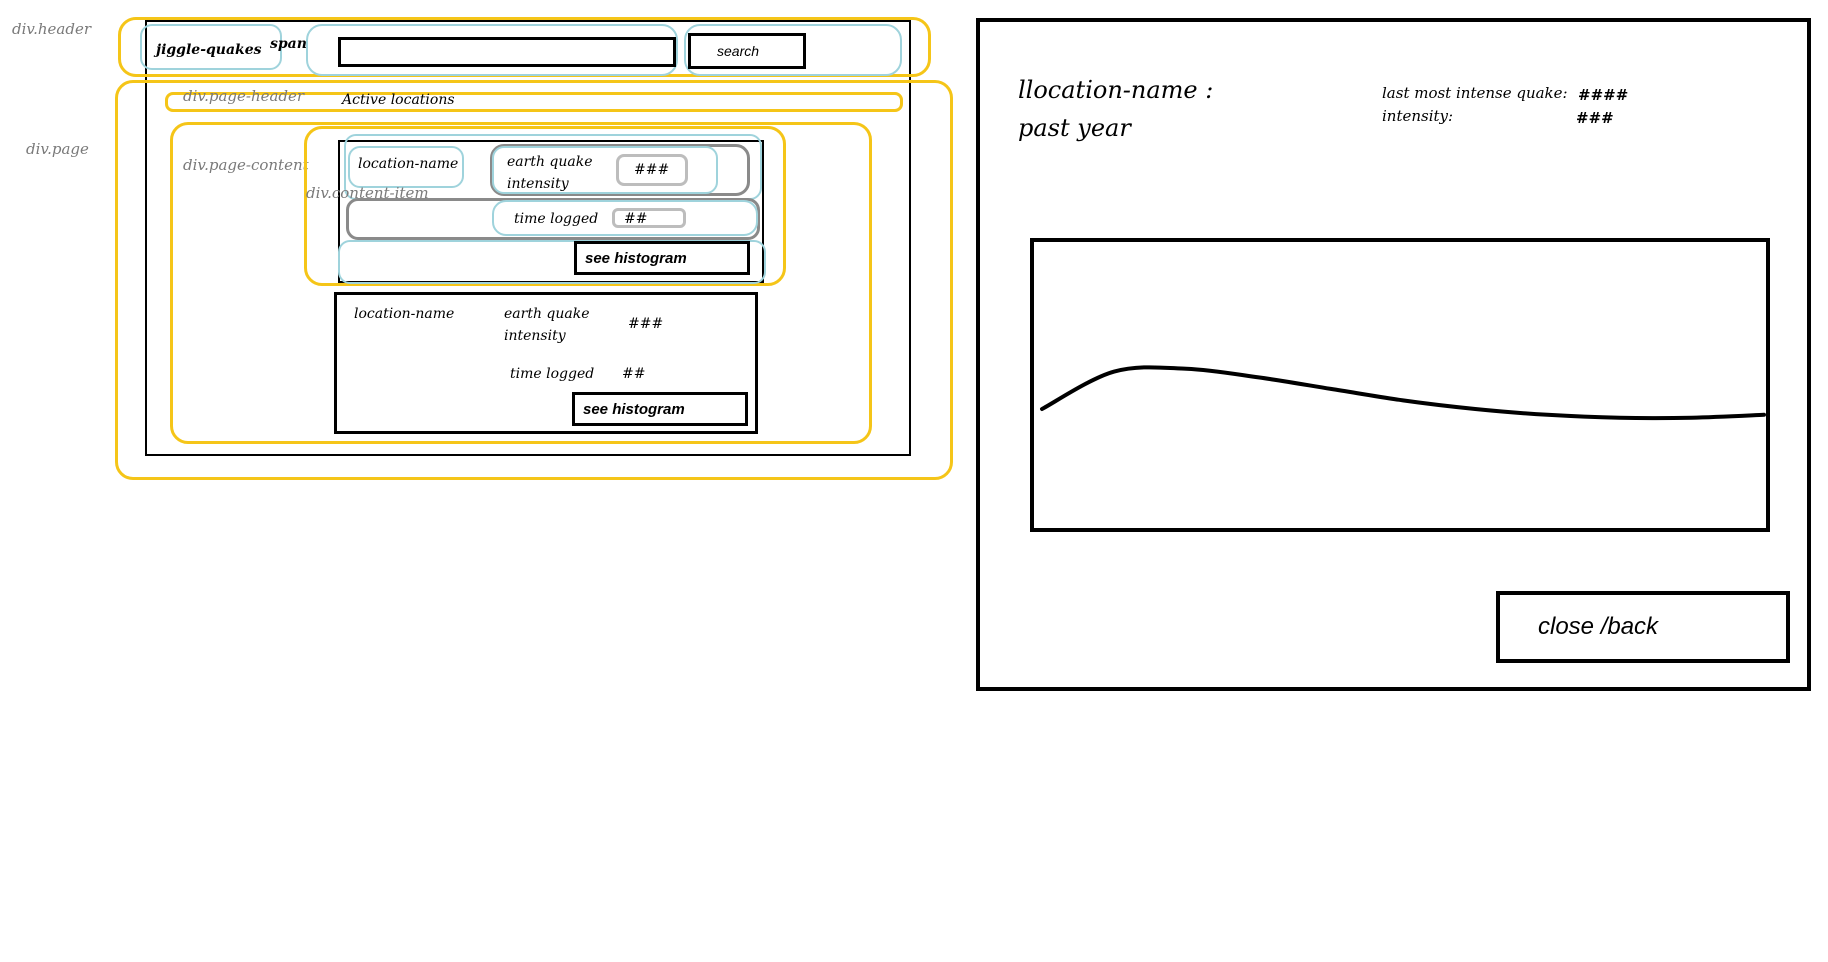  I want to click on item-1-intensity-label-2: intensity, so click(538, 184).